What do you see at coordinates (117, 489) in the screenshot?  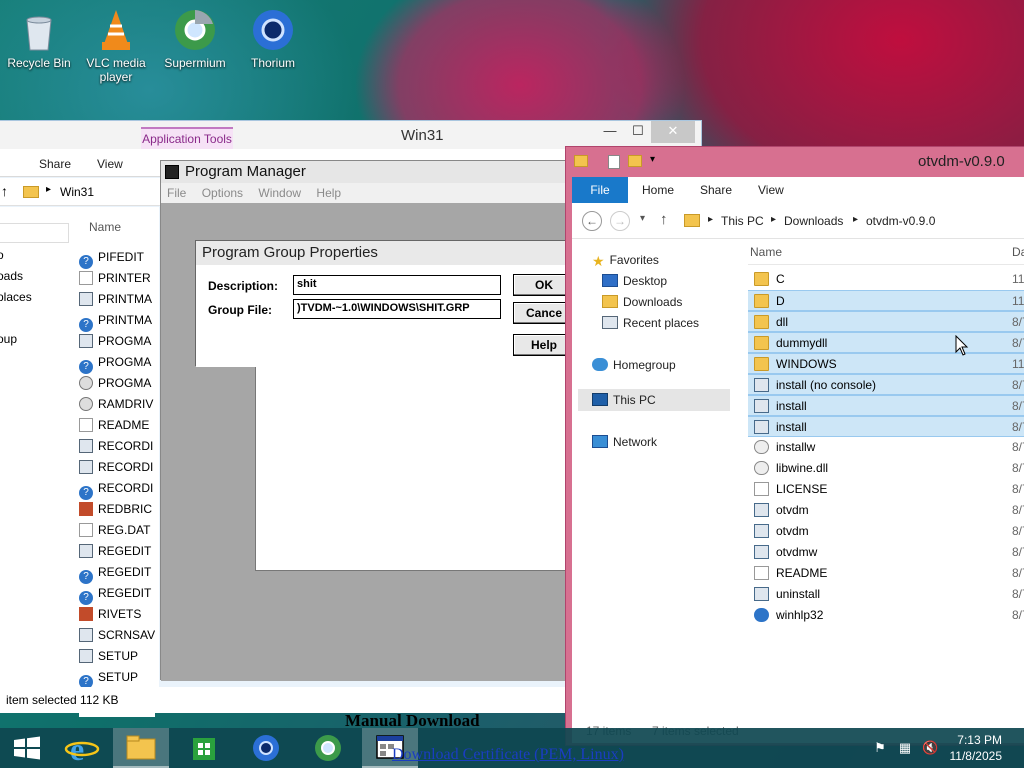 I see `table-row: ? RECORDI` at bounding box center [117, 489].